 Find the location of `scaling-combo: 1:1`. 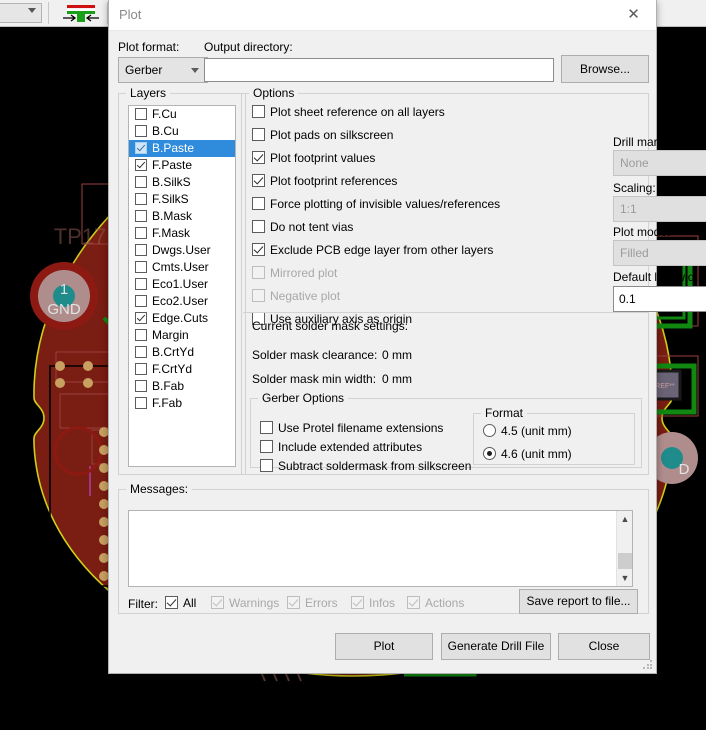

scaling-combo: 1:1 is located at coordinates (659, 209).